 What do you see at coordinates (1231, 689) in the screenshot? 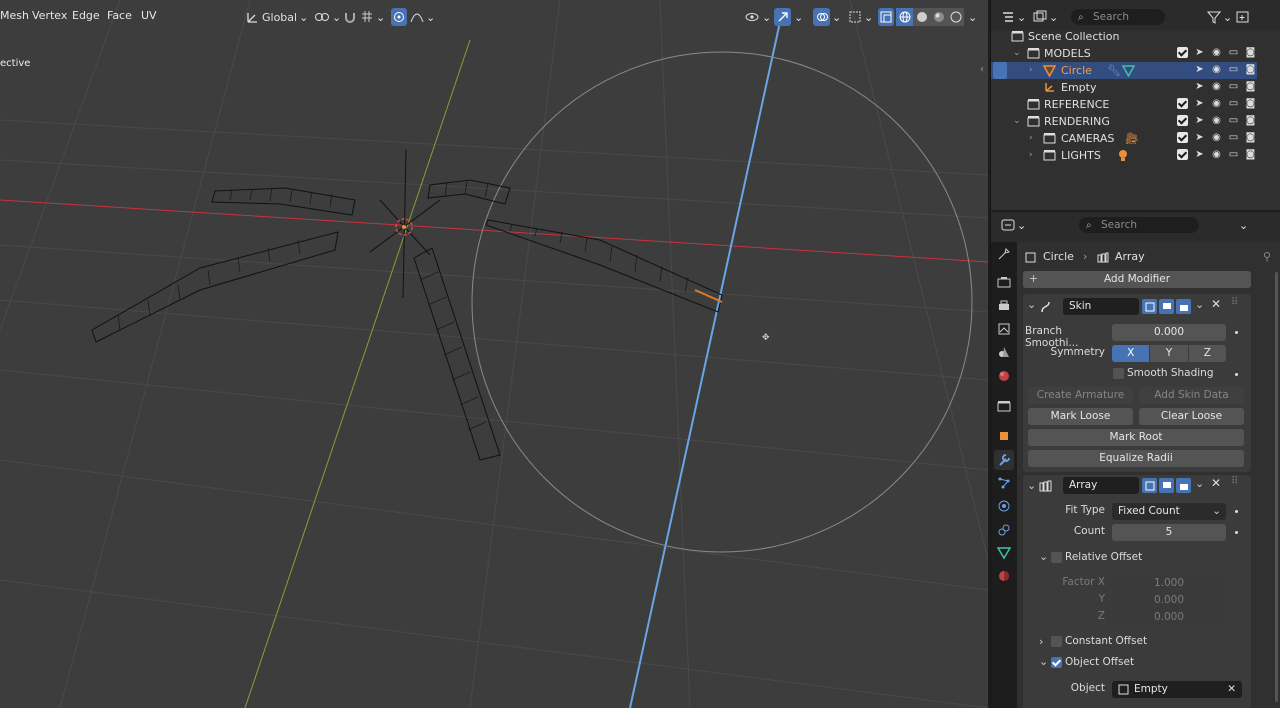
I see `clear-field-icon: ✕` at bounding box center [1231, 689].